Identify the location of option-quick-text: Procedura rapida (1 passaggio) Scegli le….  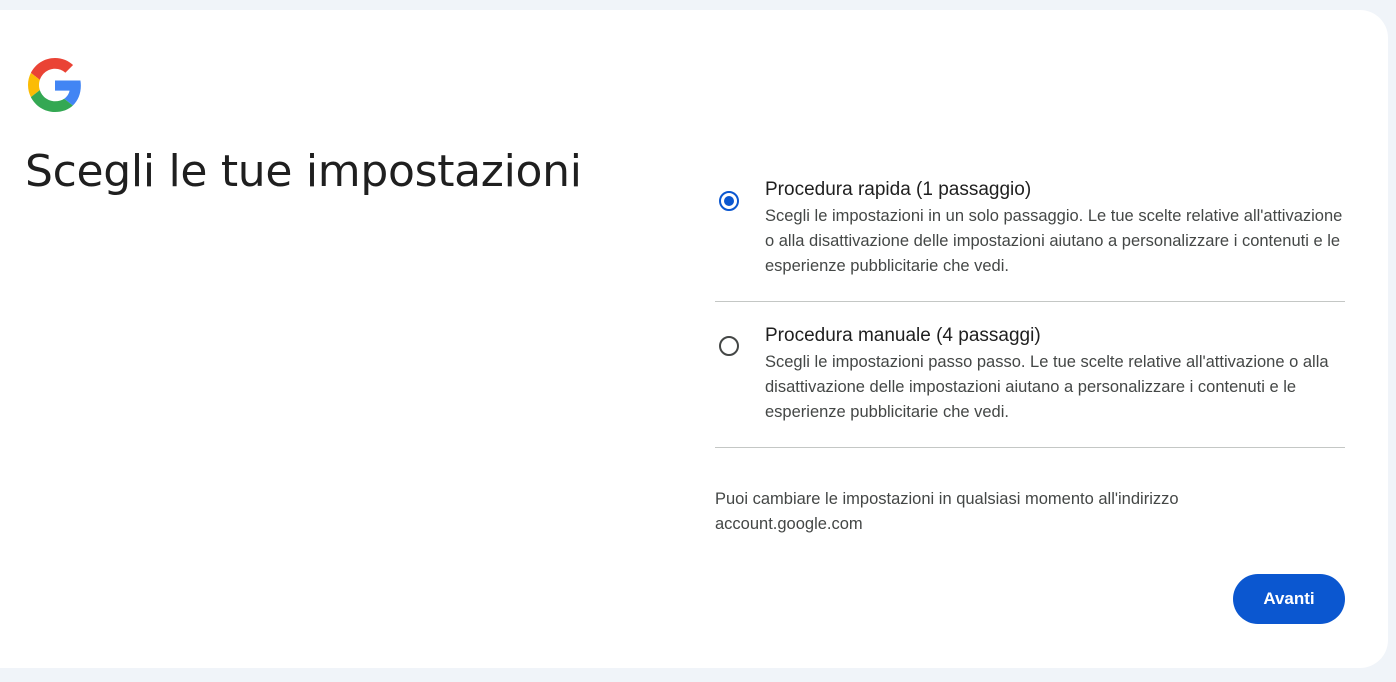
(1055, 223).